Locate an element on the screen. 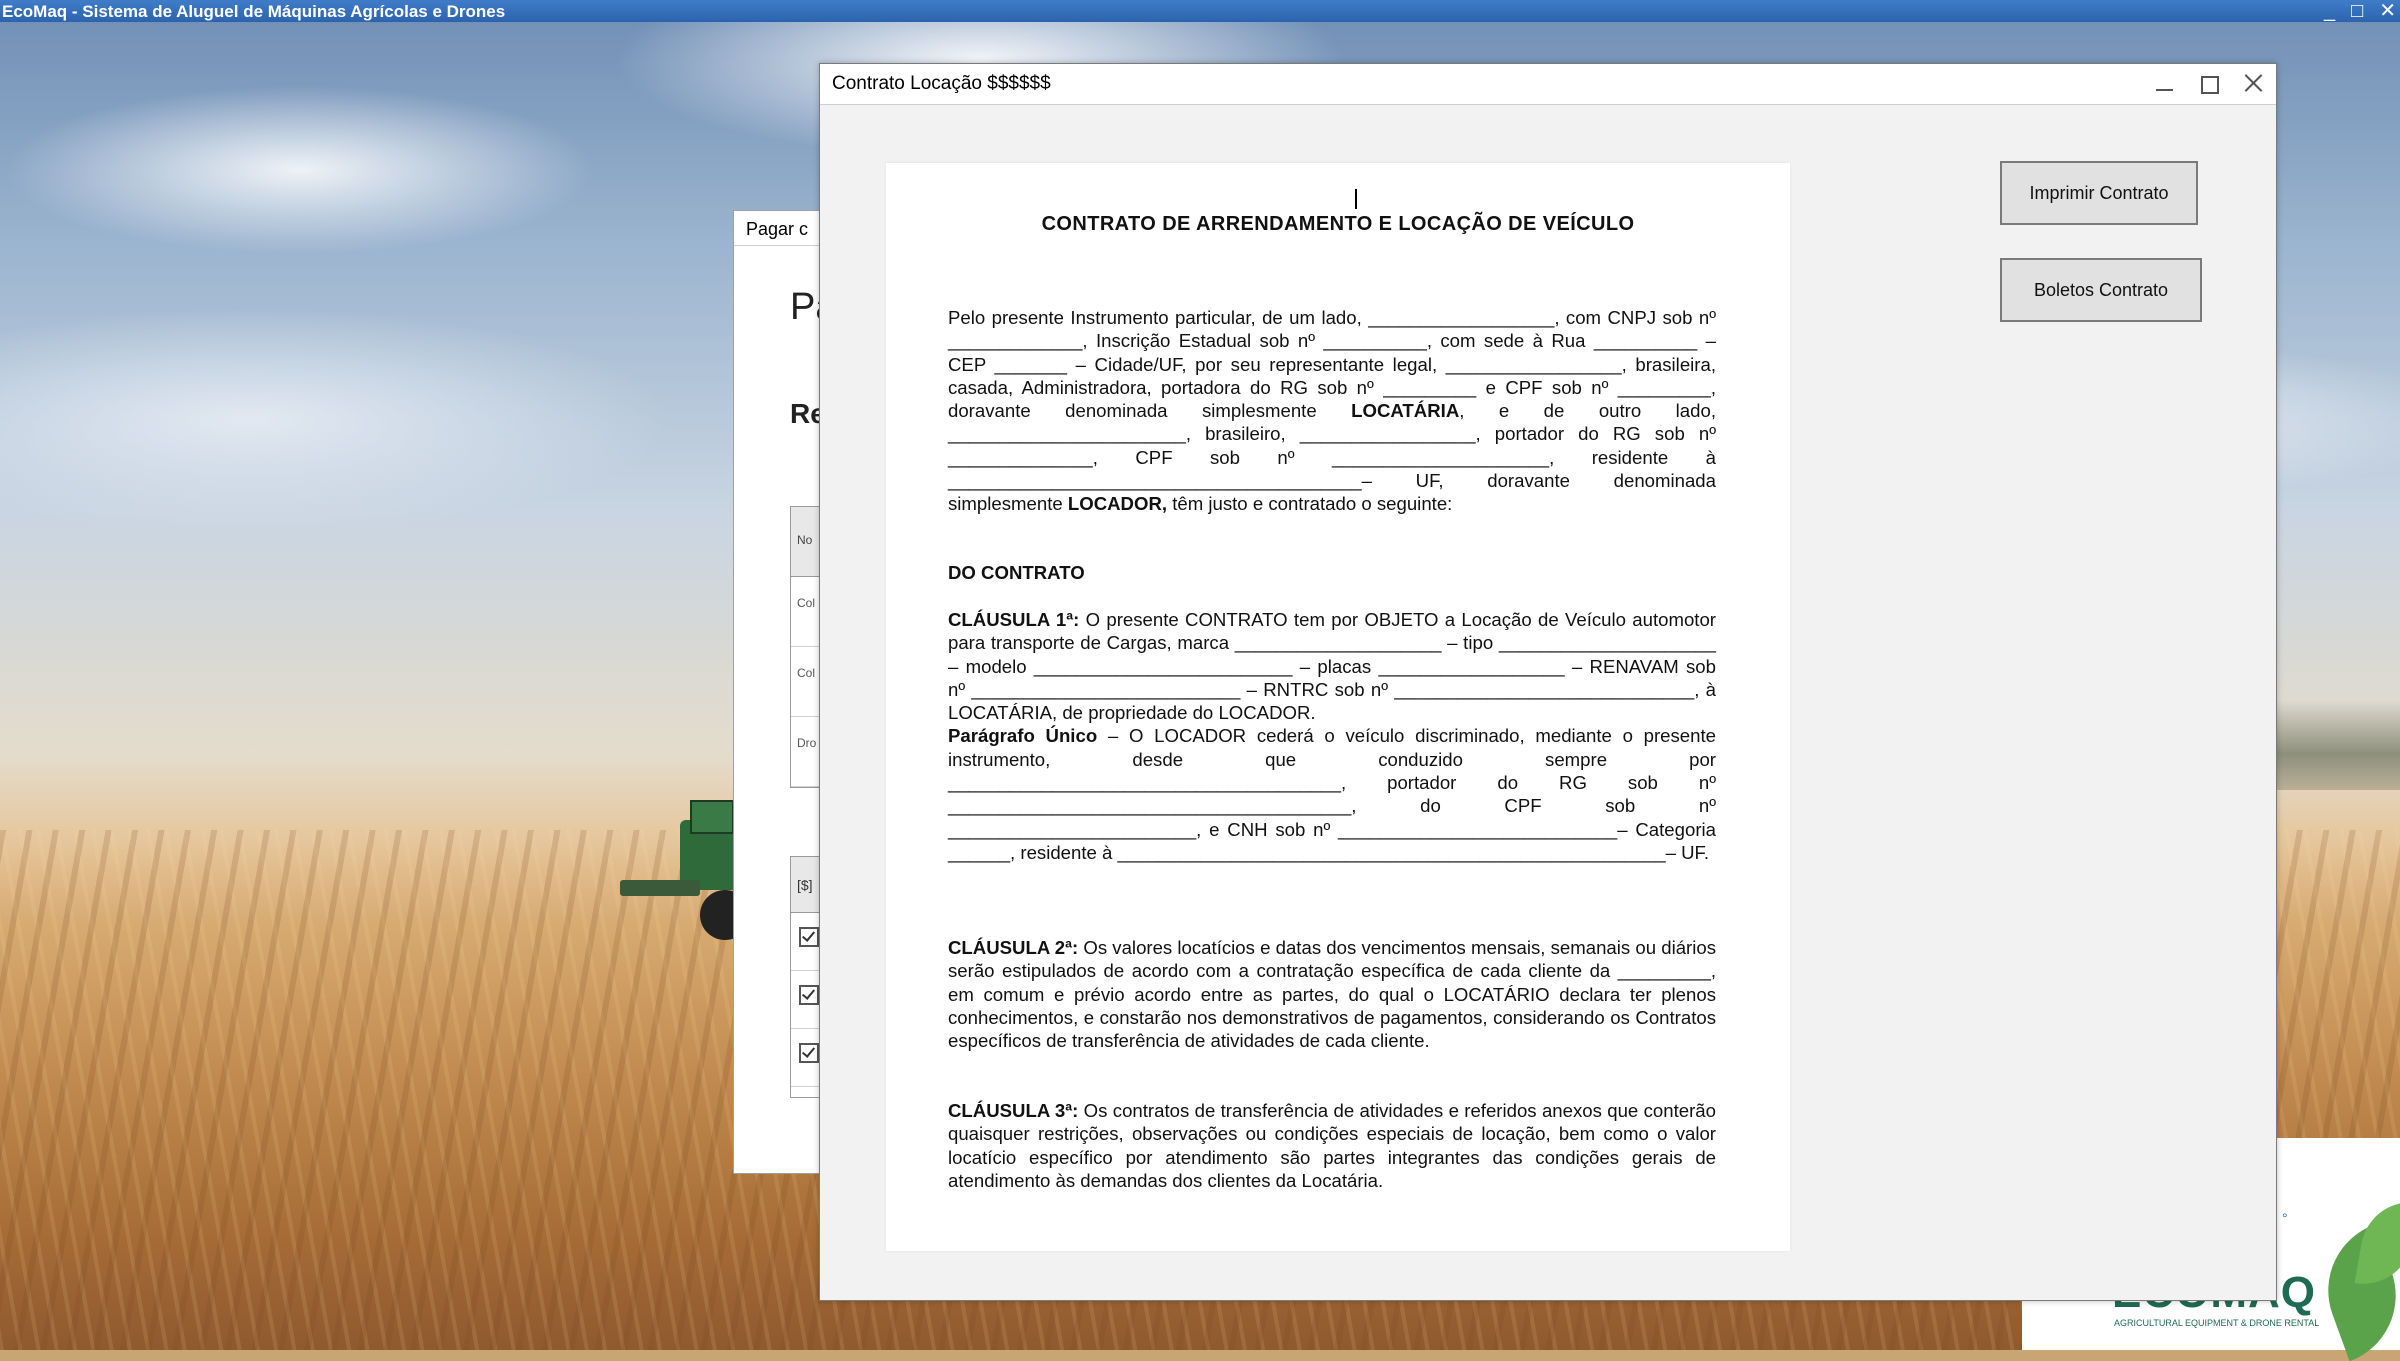 The height and width of the screenshot is (1361, 2400). app-window-controls: _ □ ✕ is located at coordinates (2360, 11).